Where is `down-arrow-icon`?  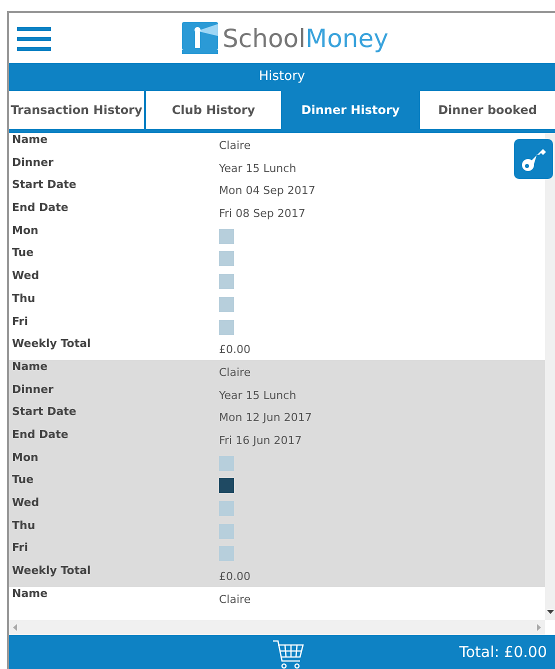
down-arrow-icon is located at coordinates (550, 612).